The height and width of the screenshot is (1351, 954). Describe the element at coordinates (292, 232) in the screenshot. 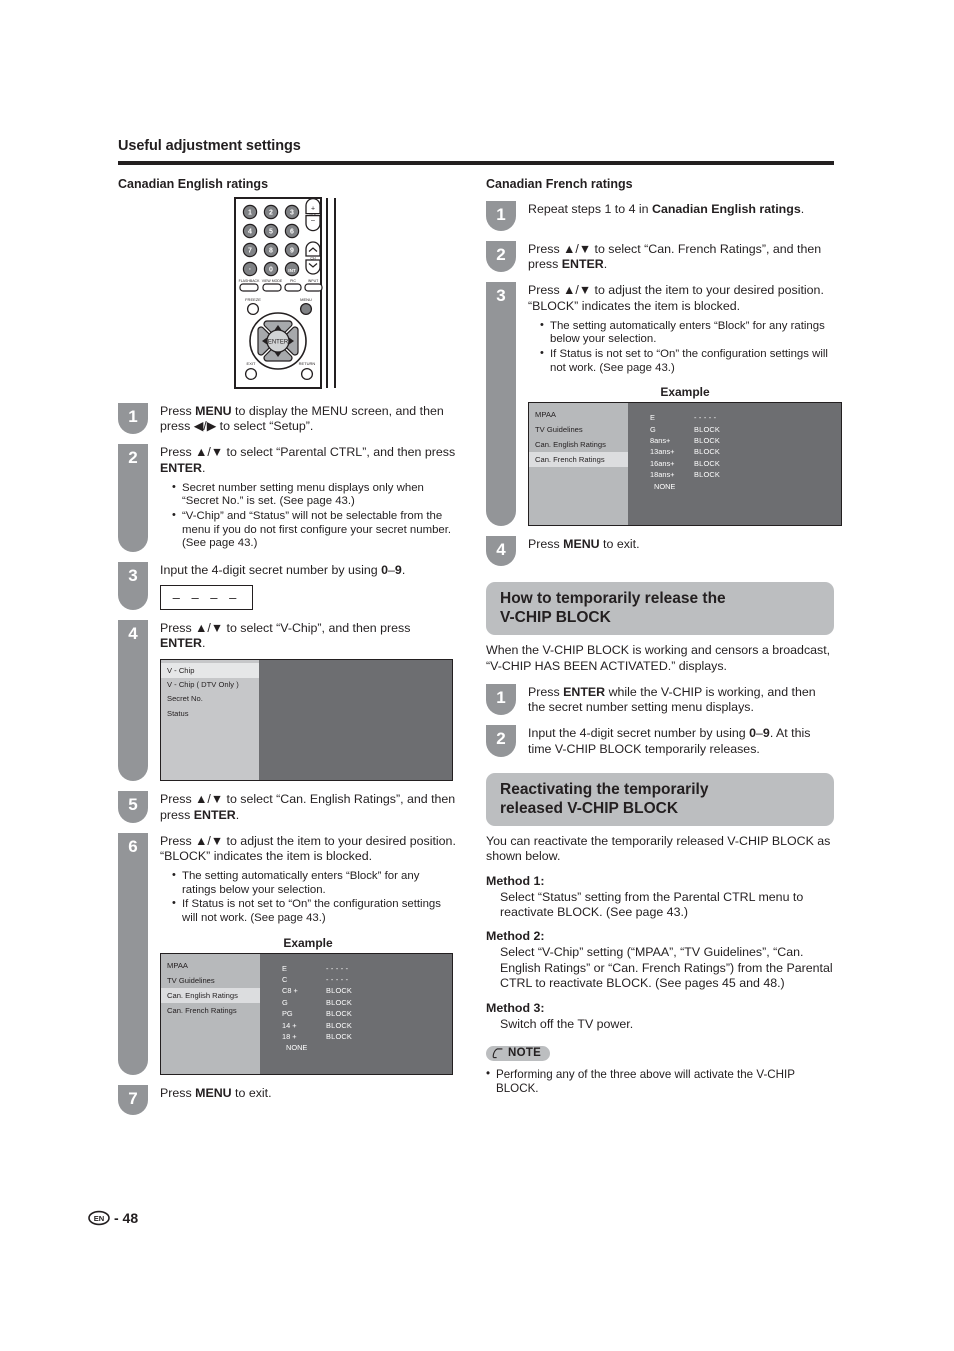

I see `svg-text: 6` at that location.